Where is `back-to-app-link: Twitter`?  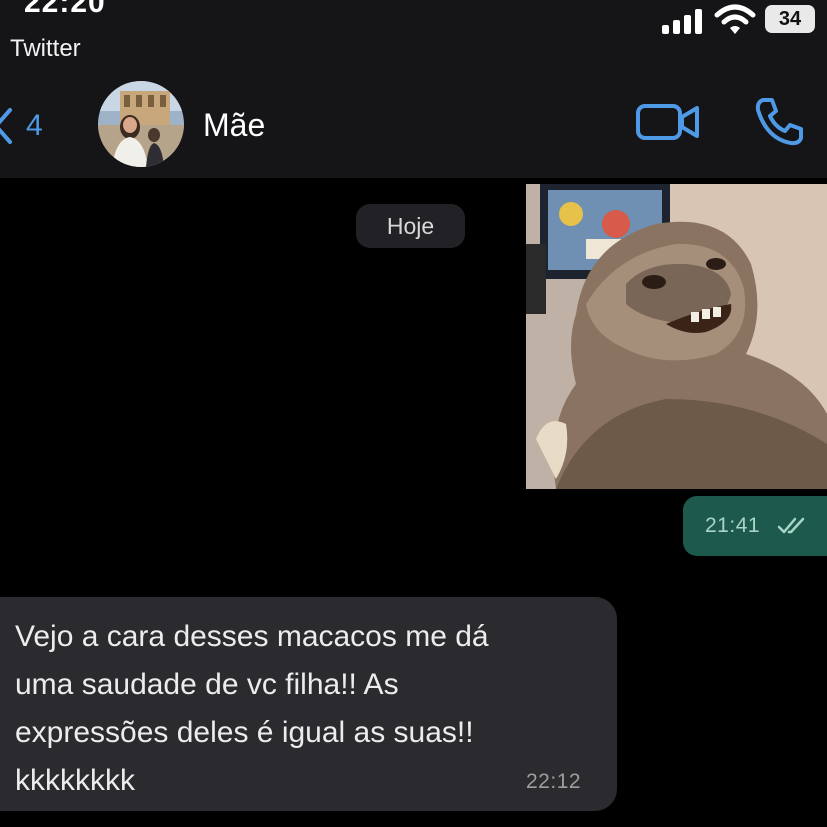
back-to-app-link: Twitter is located at coordinates (45, 49).